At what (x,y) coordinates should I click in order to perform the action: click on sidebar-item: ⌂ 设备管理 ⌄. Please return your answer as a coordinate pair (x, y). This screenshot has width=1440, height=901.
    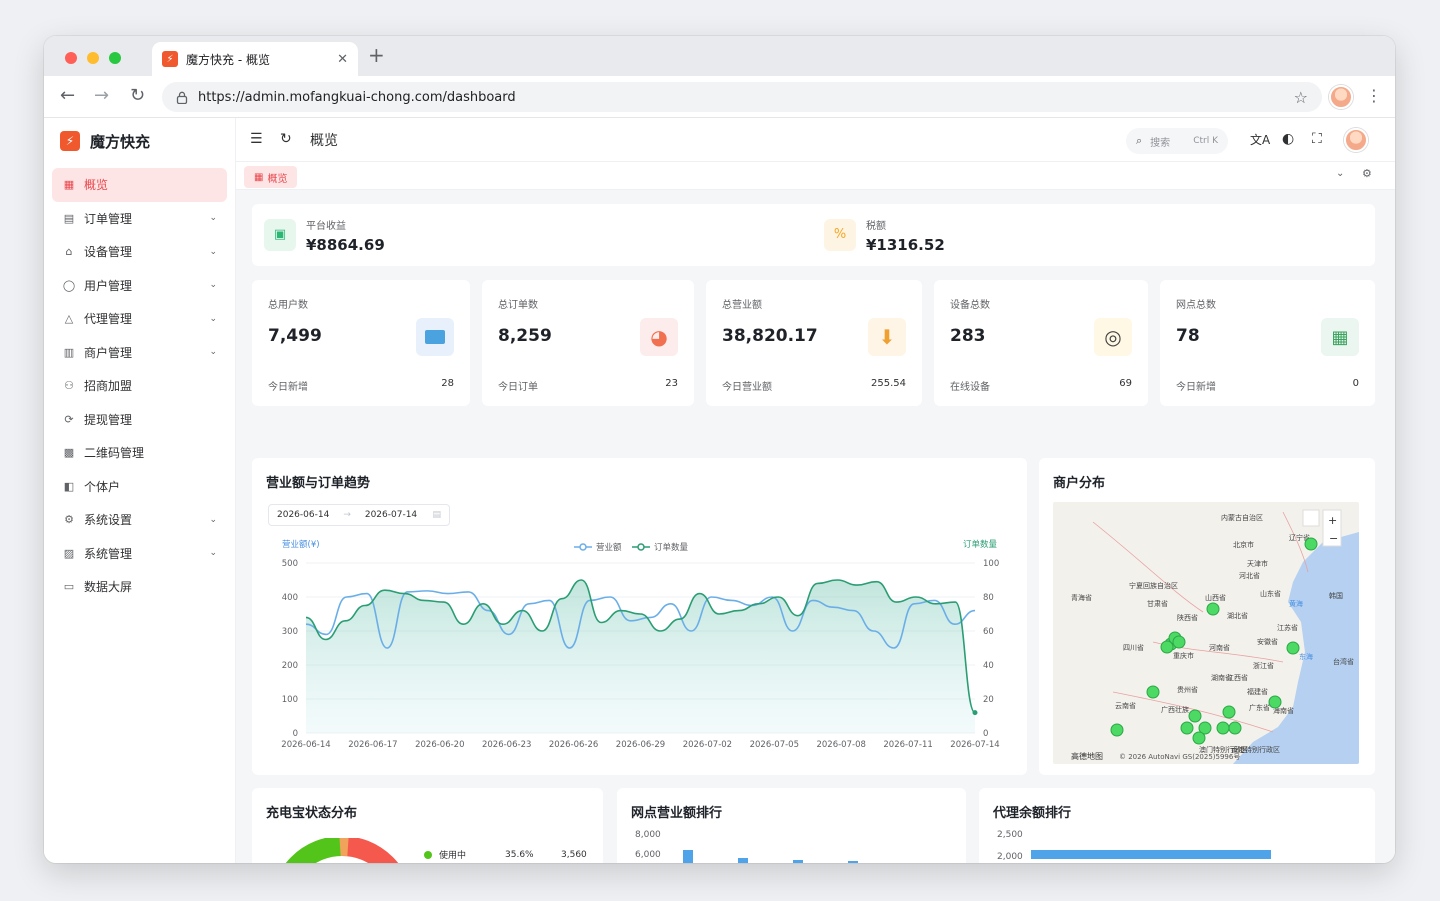
    Looking at the image, I should click on (139, 252).